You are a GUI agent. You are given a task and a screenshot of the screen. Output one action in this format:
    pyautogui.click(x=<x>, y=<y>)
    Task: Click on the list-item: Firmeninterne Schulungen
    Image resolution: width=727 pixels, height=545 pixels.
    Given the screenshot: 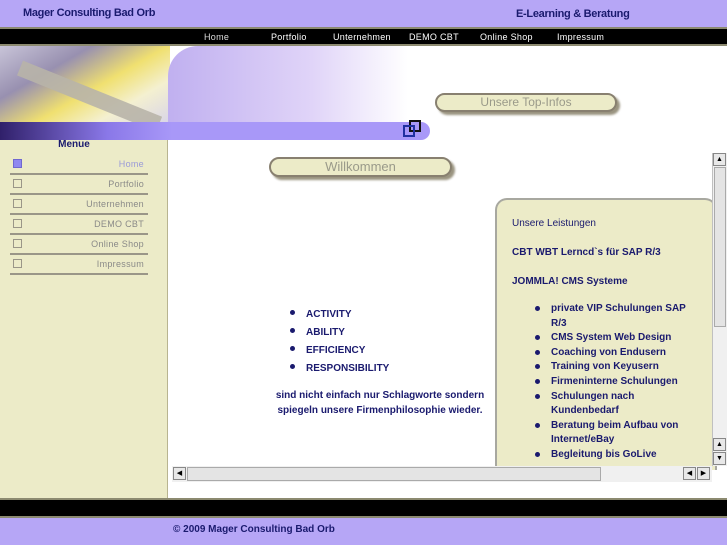 What is the action you would take?
    pyautogui.click(x=615, y=382)
    